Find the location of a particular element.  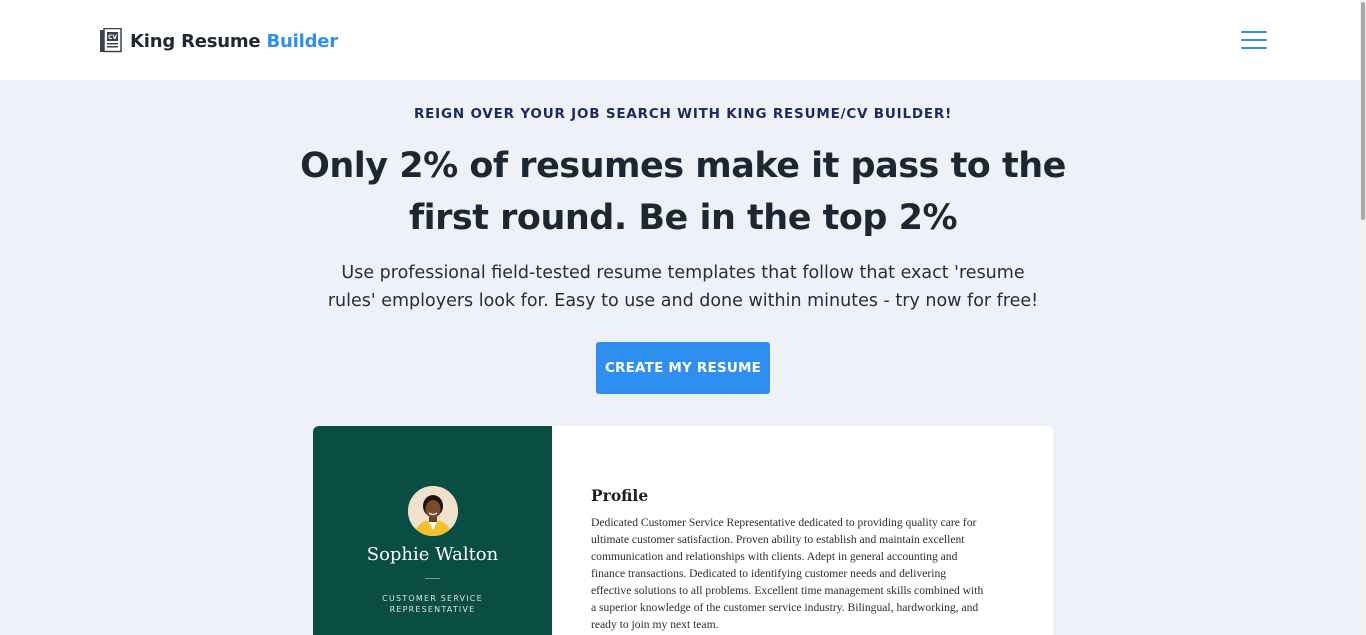

headline-line: Only 2% of resumes make it pass to the is located at coordinates (683, 166).